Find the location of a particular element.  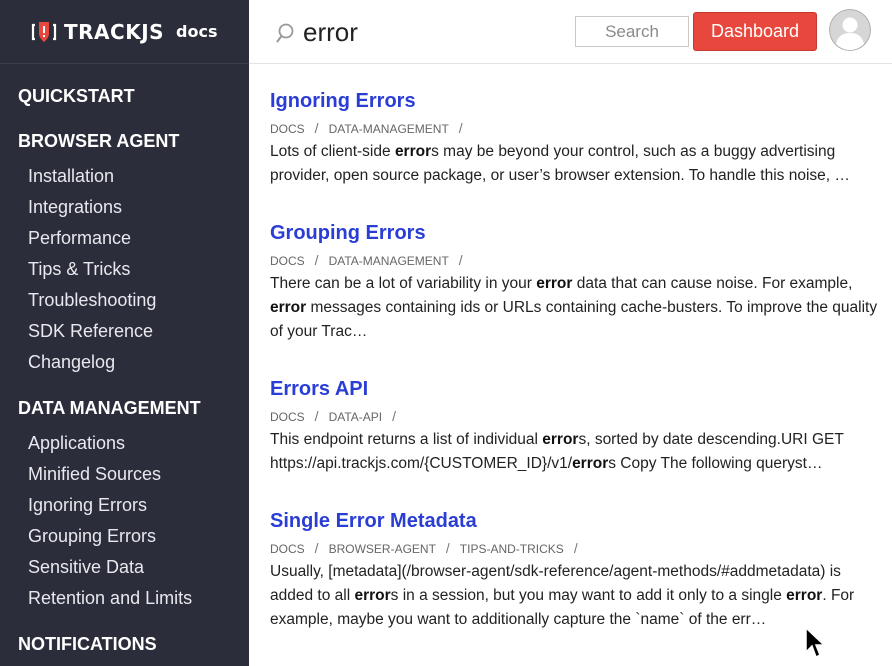

nav-section-3: NOTIFICATIONS is located at coordinates (124, 644).